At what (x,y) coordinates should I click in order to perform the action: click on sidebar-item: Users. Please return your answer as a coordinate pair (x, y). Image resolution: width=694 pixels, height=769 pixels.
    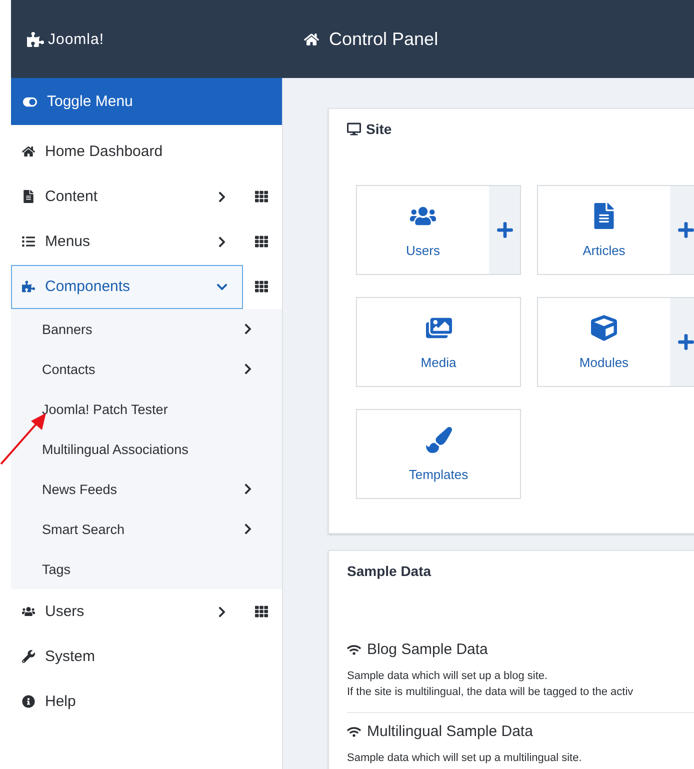
    Looking at the image, I should click on (127, 612).